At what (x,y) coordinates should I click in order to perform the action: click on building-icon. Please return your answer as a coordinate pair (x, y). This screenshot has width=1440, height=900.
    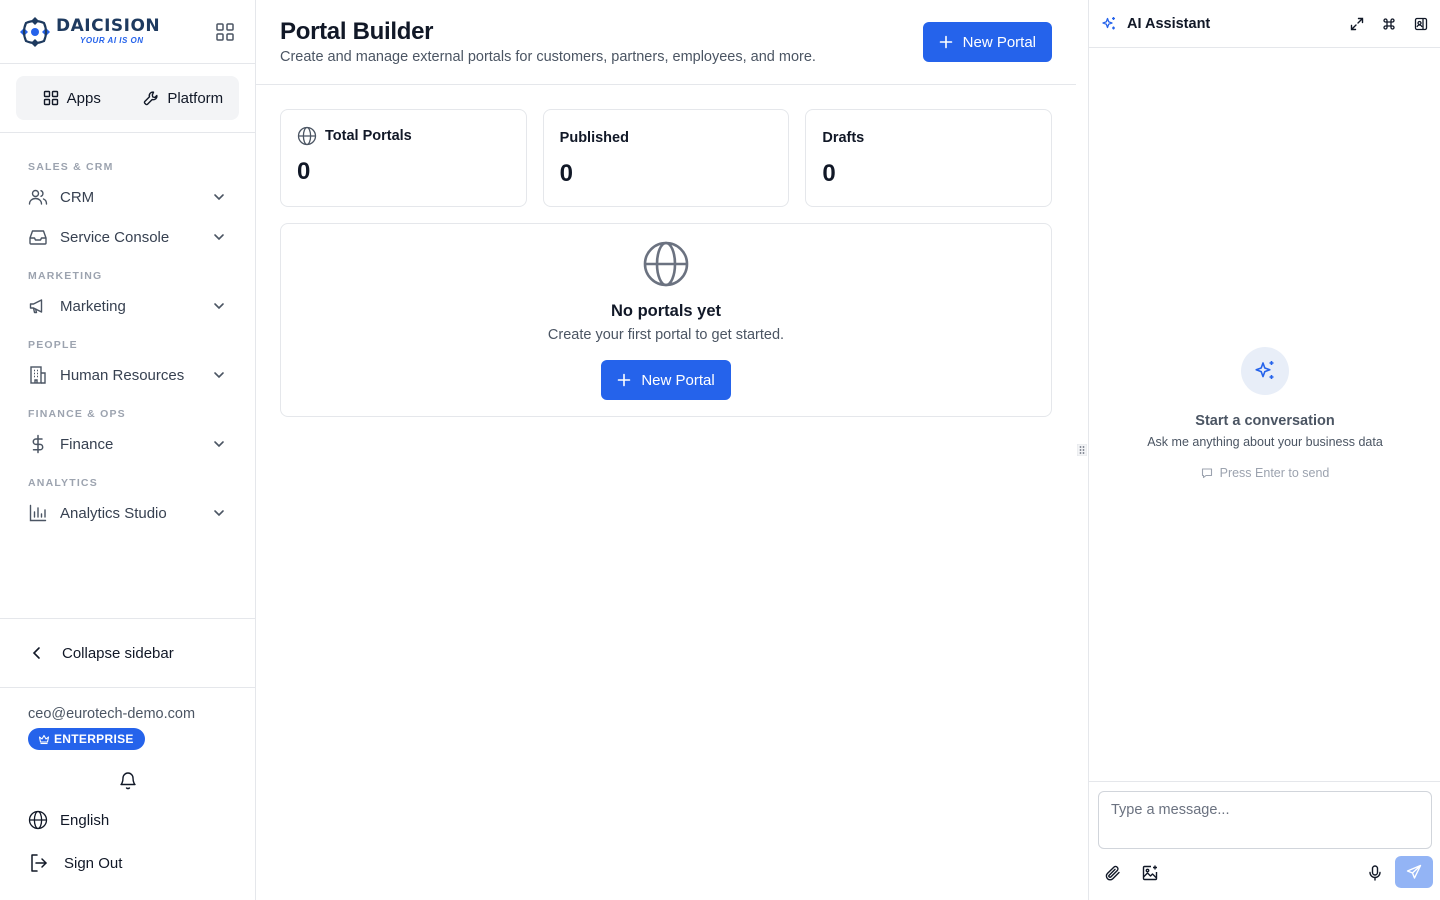
    Looking at the image, I should click on (38, 375).